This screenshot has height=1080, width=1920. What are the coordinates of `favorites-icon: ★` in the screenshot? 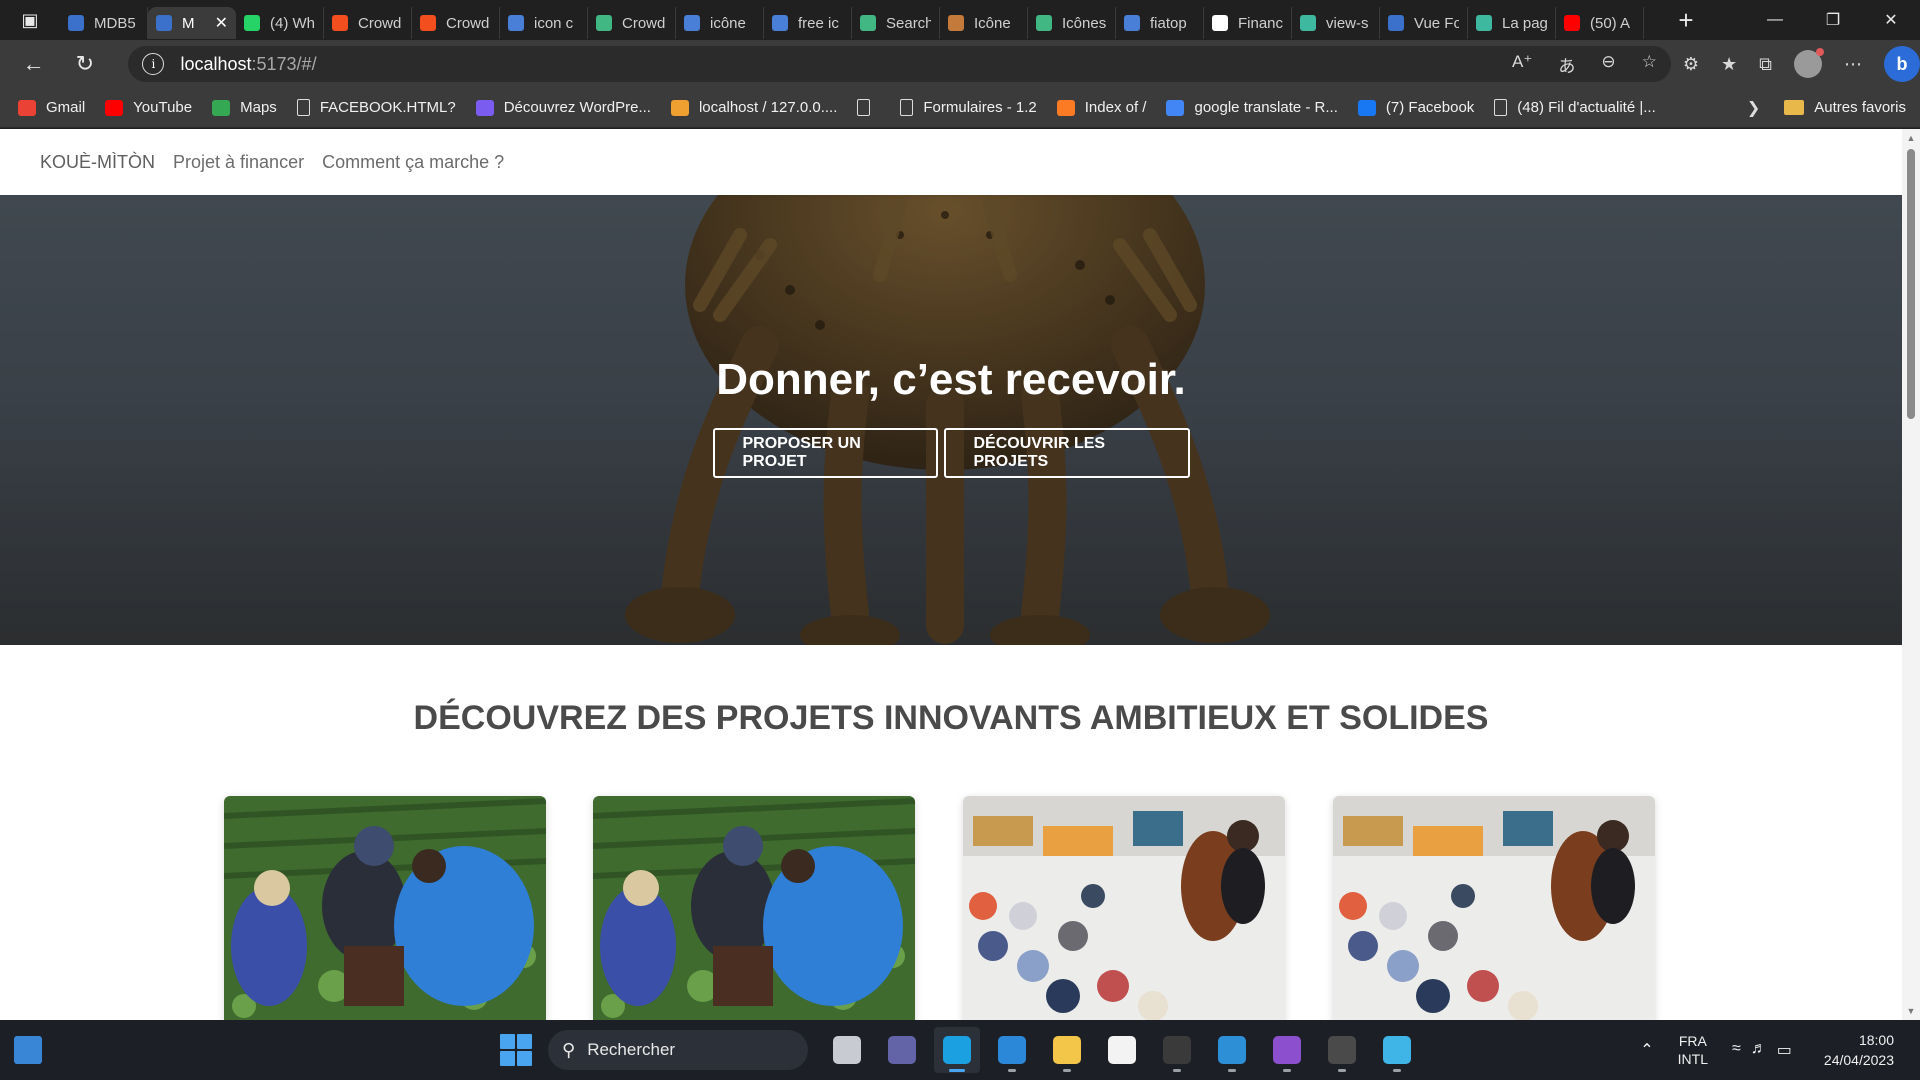 It's located at (1729, 64).